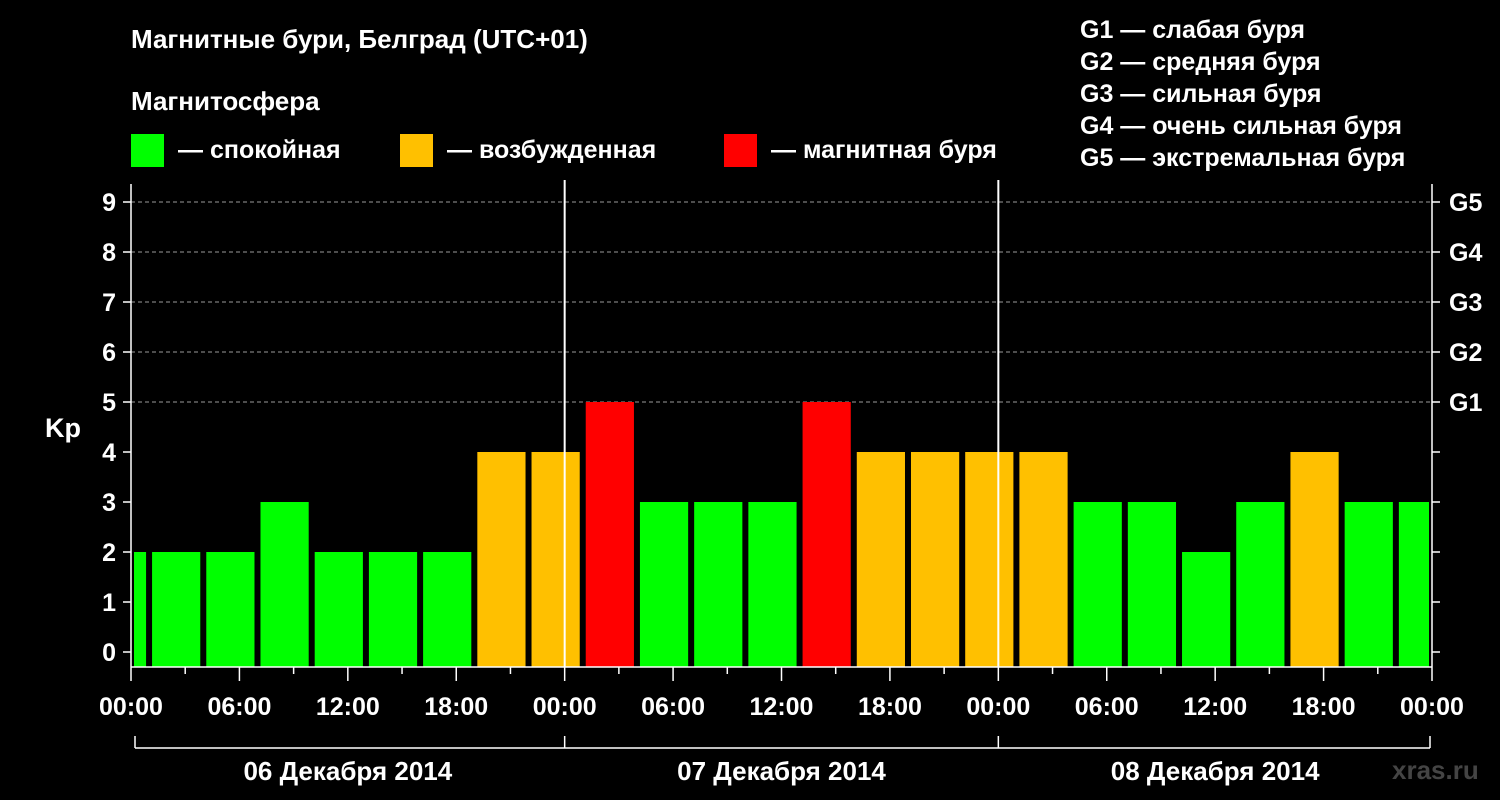 The image size is (1500, 800). What do you see at coordinates (63, 428) in the screenshot?
I see `y-axis-label: Kp` at bounding box center [63, 428].